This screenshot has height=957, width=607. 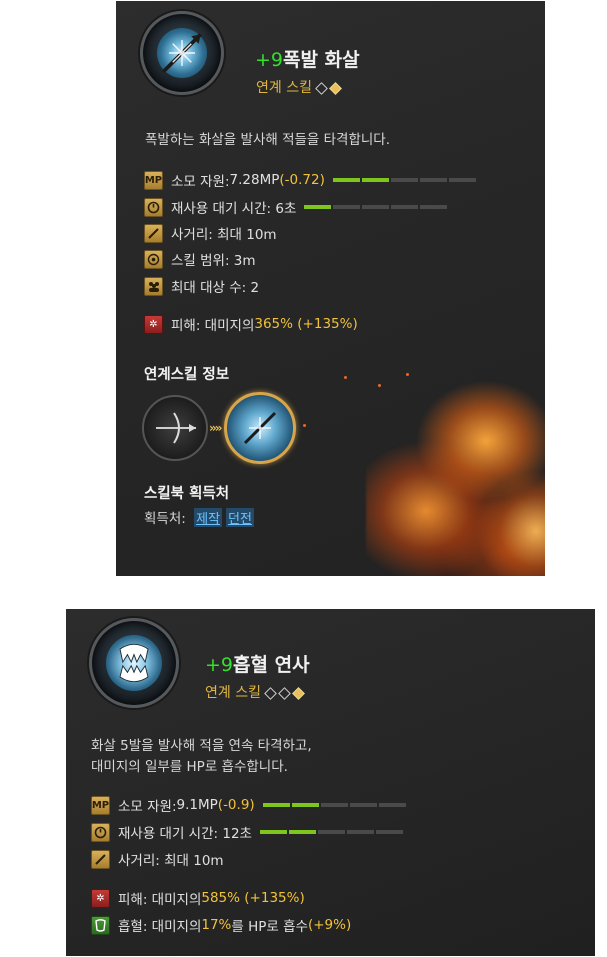 I want to click on explosive-arrow-skill-icon, so click(x=182, y=53).